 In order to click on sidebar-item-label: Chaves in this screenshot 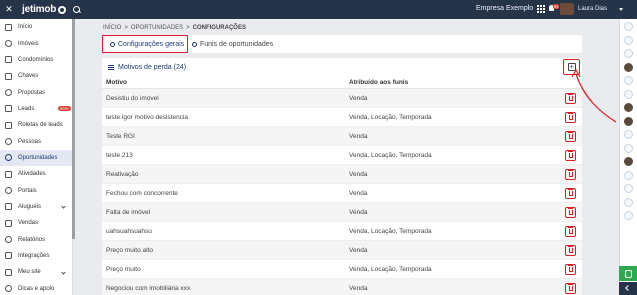, I will do `click(28, 76)`.